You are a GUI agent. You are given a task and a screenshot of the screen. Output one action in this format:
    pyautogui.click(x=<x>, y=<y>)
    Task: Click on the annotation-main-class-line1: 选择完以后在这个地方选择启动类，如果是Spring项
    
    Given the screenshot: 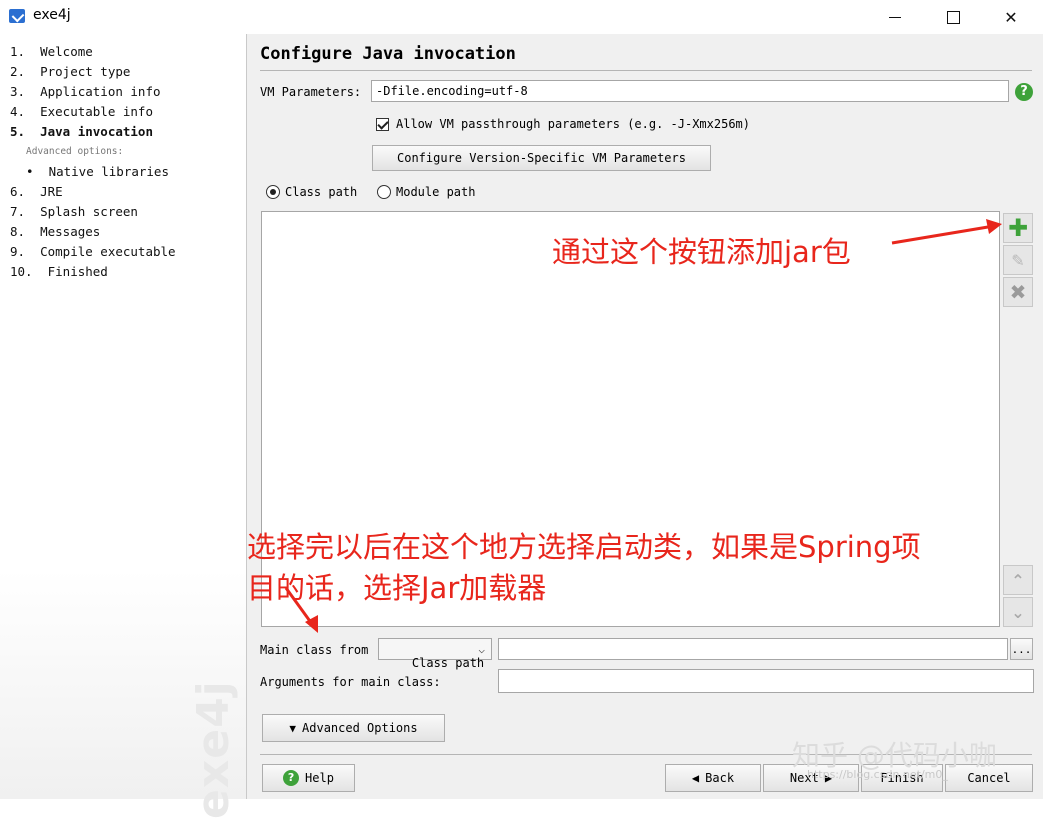 What is the action you would take?
    pyautogui.click(x=584, y=547)
    